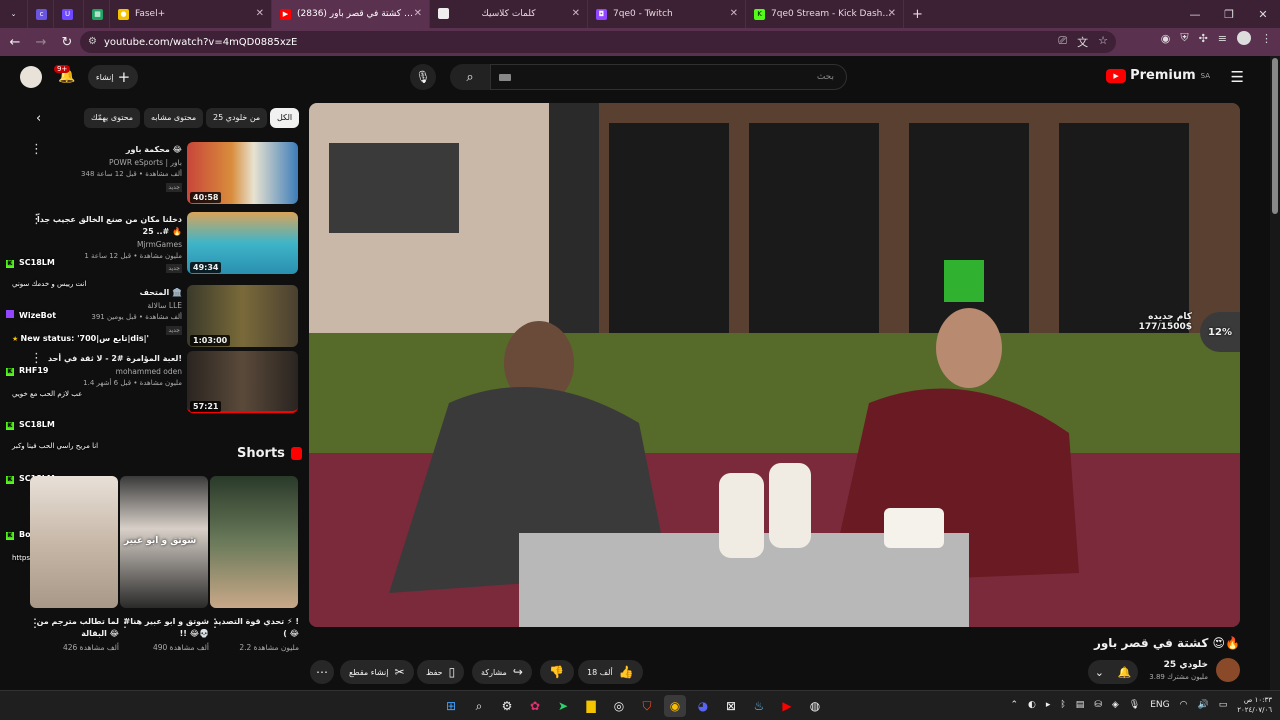 The image size is (1280, 720). Describe the element at coordinates (1222, 38) in the screenshot. I see `media-icon: ≡` at that location.